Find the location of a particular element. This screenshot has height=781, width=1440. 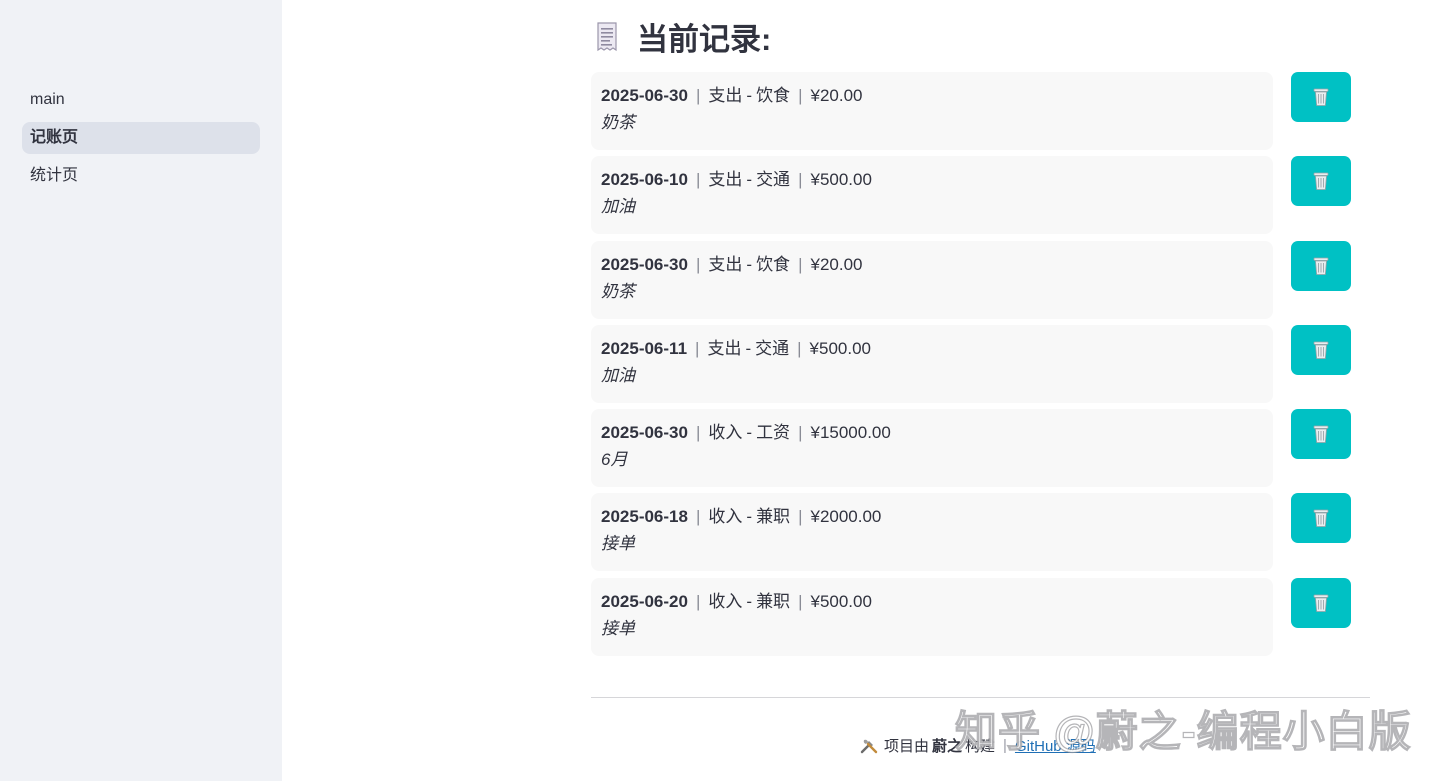

record-card: 2025-06-18 | 收入 - 兼职 | ¥2000.00 接单 is located at coordinates (932, 532).